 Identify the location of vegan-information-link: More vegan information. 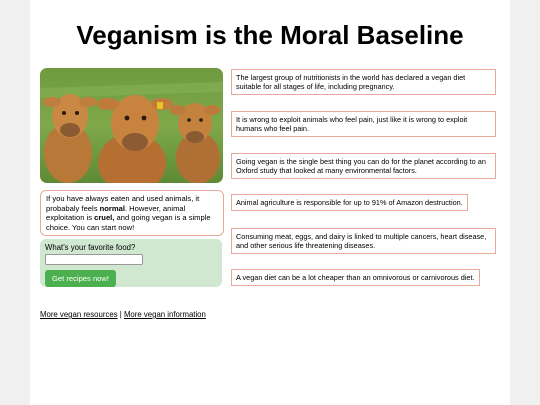
(165, 314).